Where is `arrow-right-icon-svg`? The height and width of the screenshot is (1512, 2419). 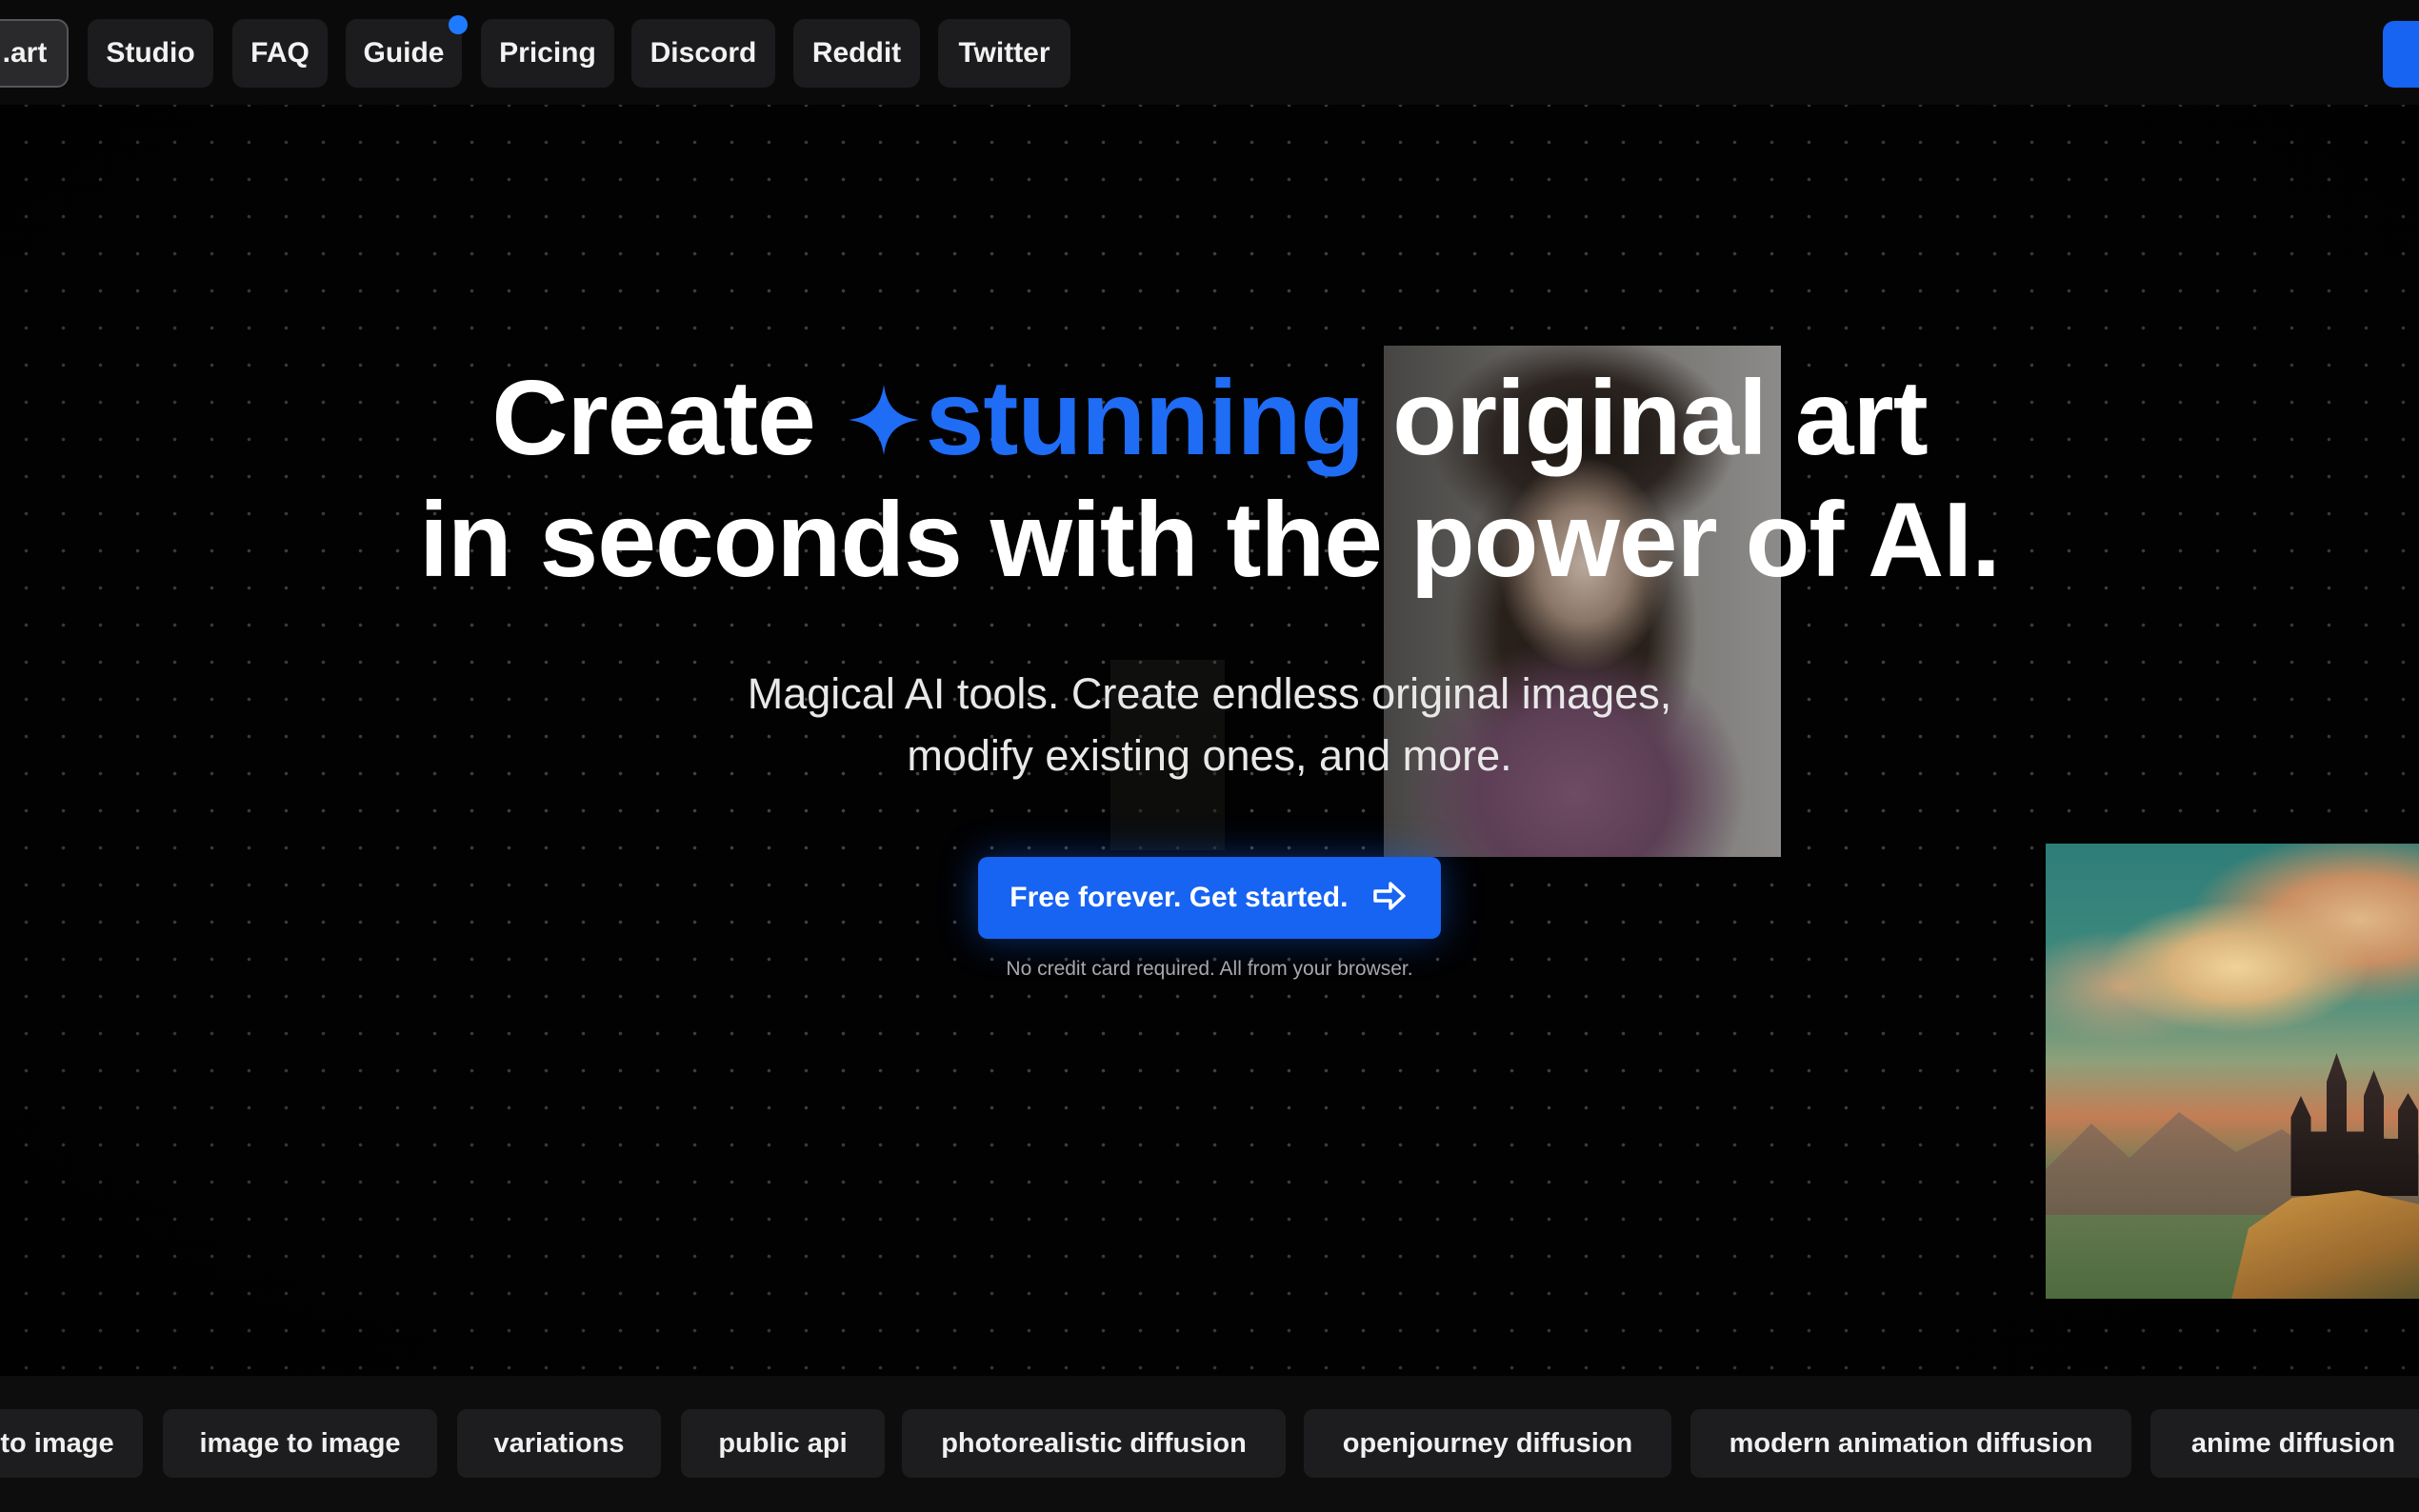 arrow-right-icon-svg is located at coordinates (1389, 896).